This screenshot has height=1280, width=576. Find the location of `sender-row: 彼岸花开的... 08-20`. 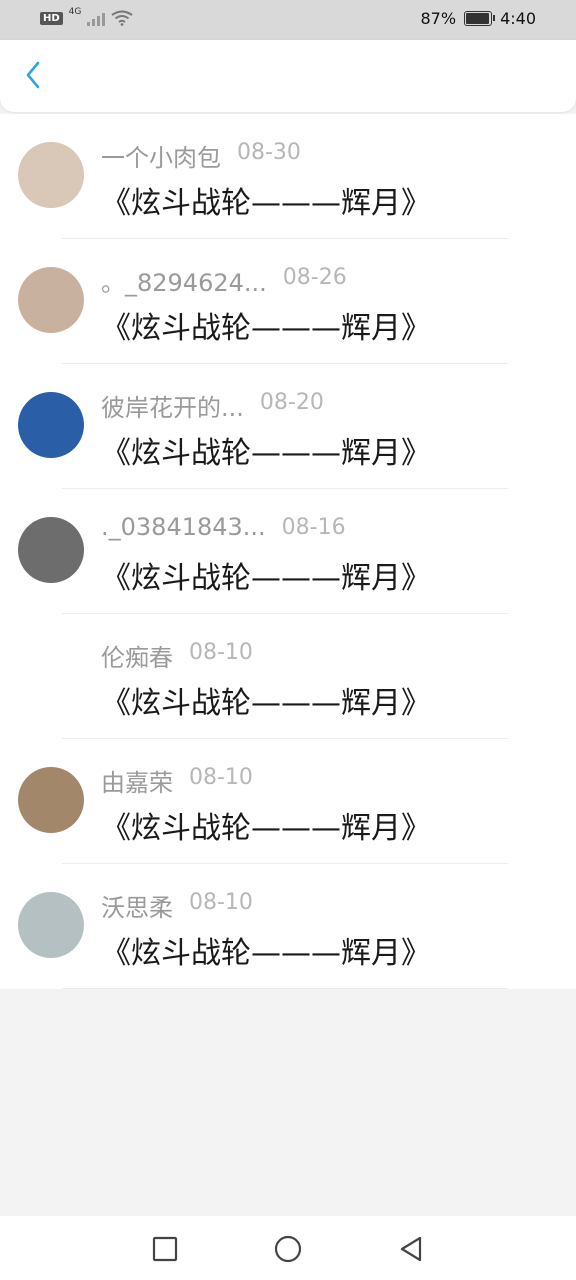

sender-row: 彼岸花开的... 08-20 is located at coordinates (212, 405).